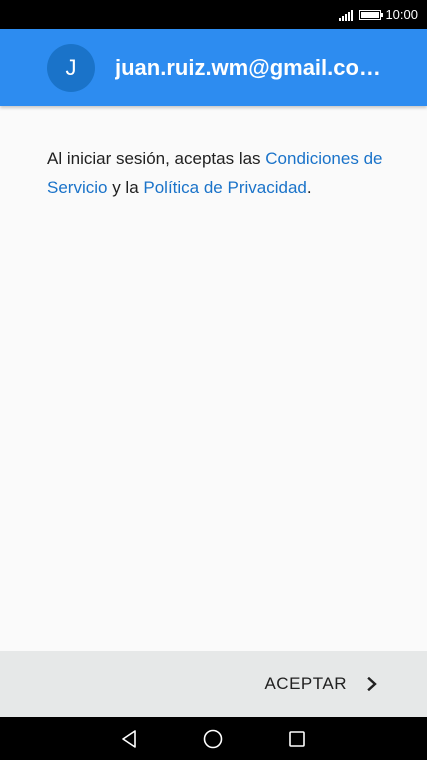 Image resolution: width=427 pixels, height=760 pixels. Describe the element at coordinates (346, 15) in the screenshot. I see `signal-icon` at that location.